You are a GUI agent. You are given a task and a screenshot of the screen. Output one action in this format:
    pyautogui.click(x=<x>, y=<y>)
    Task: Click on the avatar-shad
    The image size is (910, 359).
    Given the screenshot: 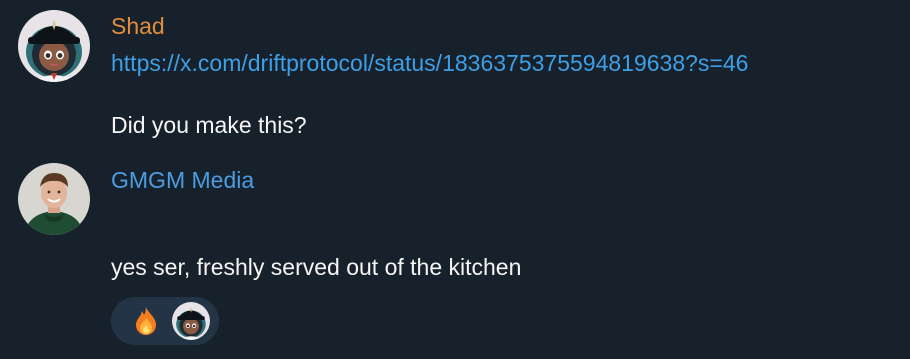 What is the action you would take?
    pyautogui.click(x=54, y=46)
    